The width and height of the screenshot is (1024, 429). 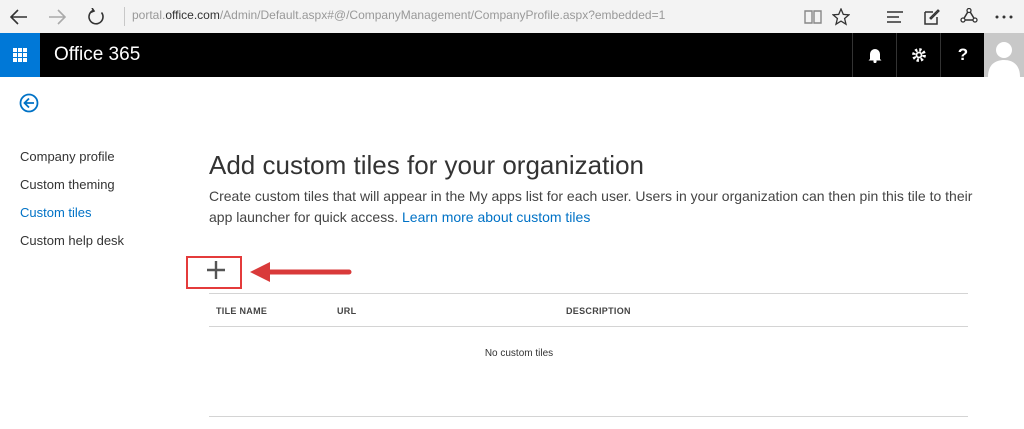 I want to click on back-arrow-icon, so click(x=29, y=103).